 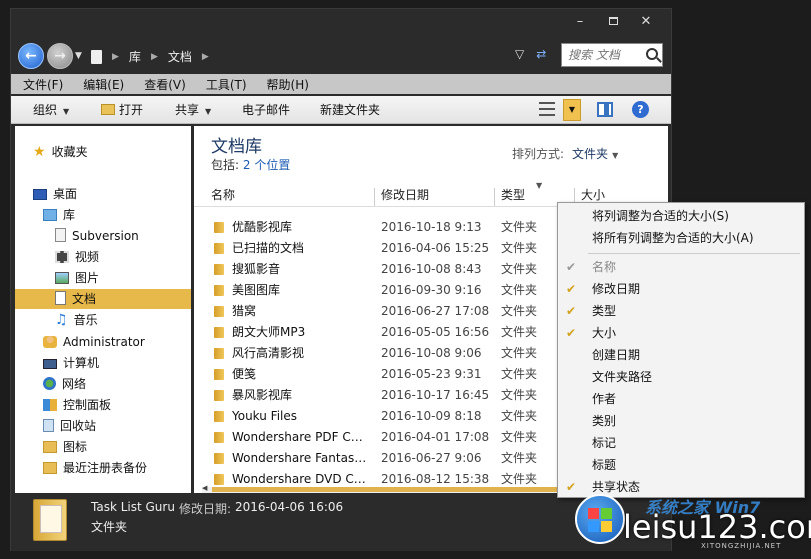 What do you see at coordinates (236, 147) in the screenshot?
I see `library-title: 文档库` at bounding box center [236, 147].